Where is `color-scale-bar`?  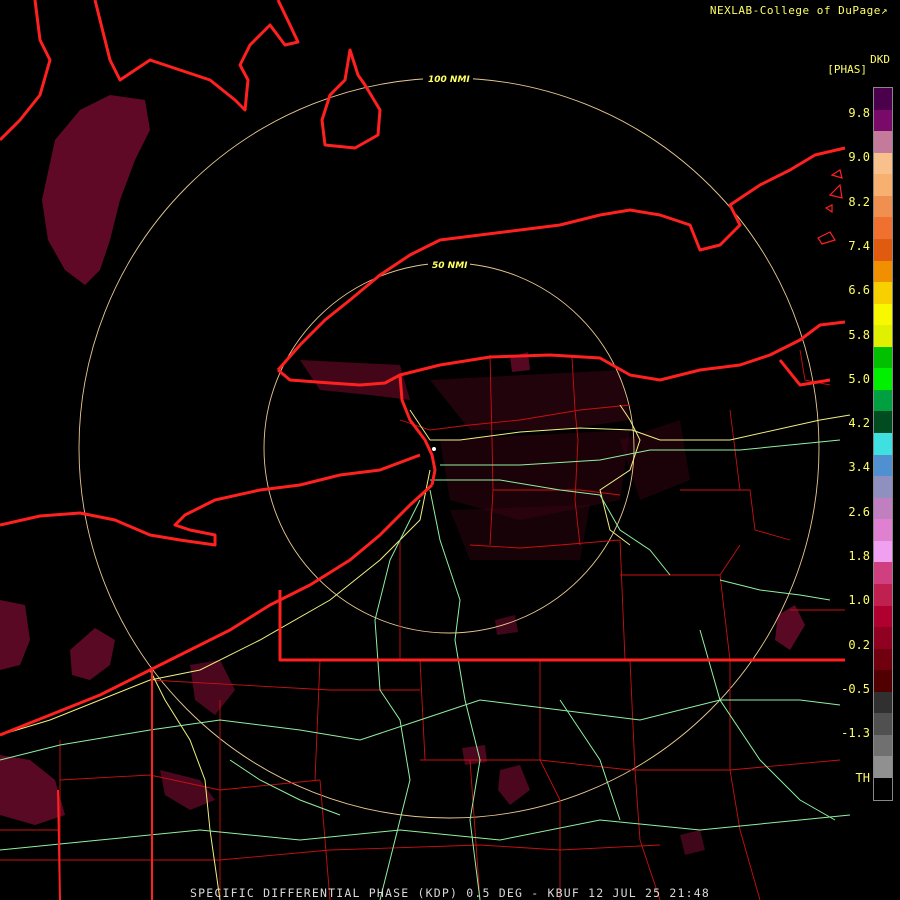 color-scale-bar is located at coordinates (883, 444).